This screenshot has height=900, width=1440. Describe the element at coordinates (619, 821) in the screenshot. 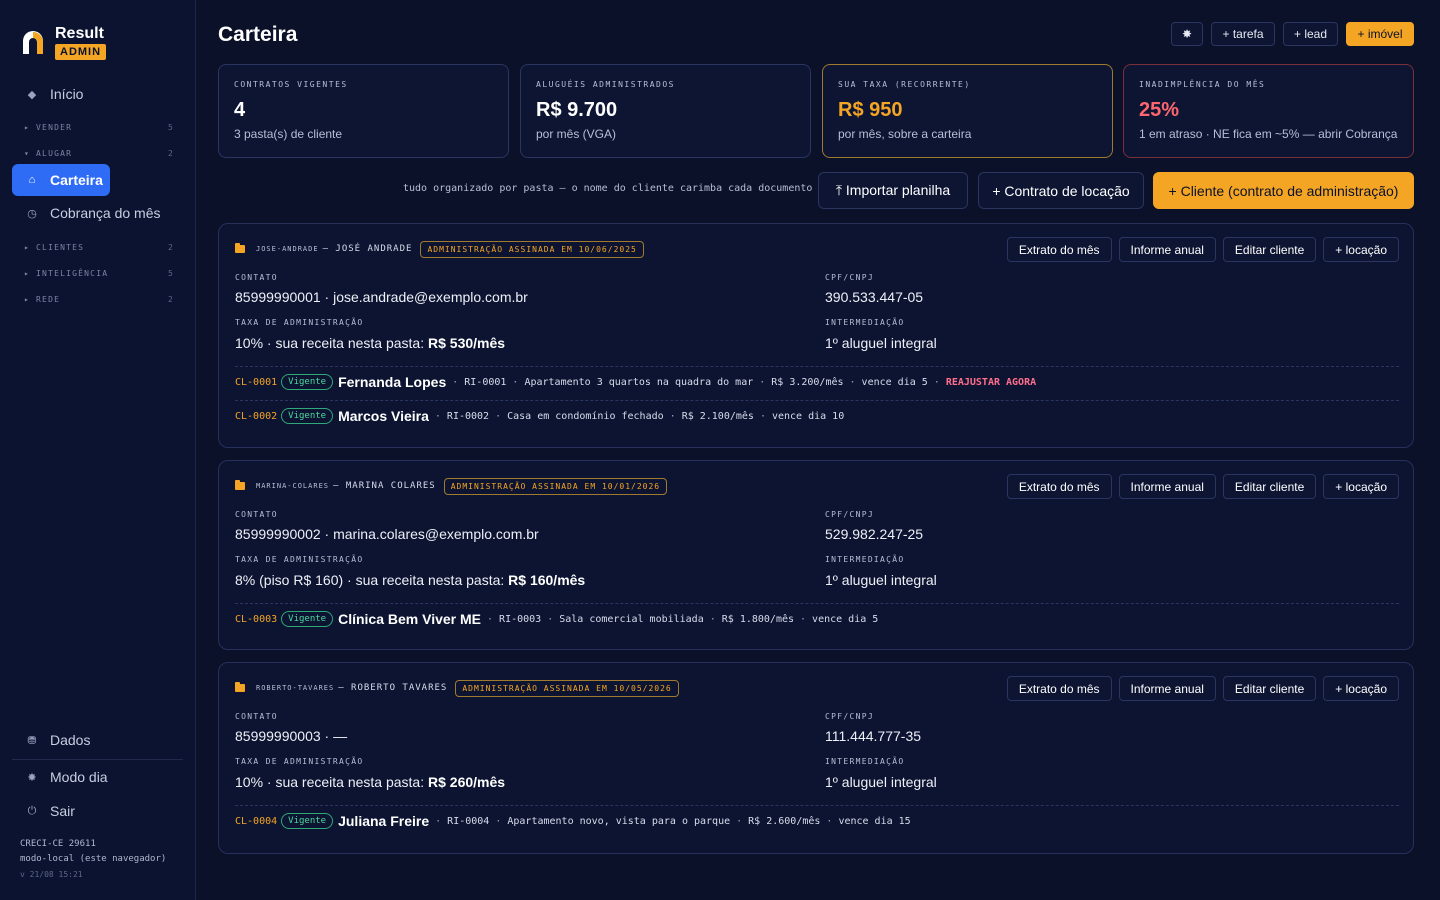

I see `property-desc: Apartamento novo, vista para o parque` at that location.